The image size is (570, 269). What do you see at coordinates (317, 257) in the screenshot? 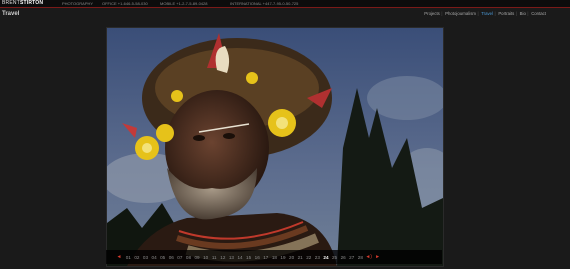
I see `page-link: 23` at bounding box center [317, 257].